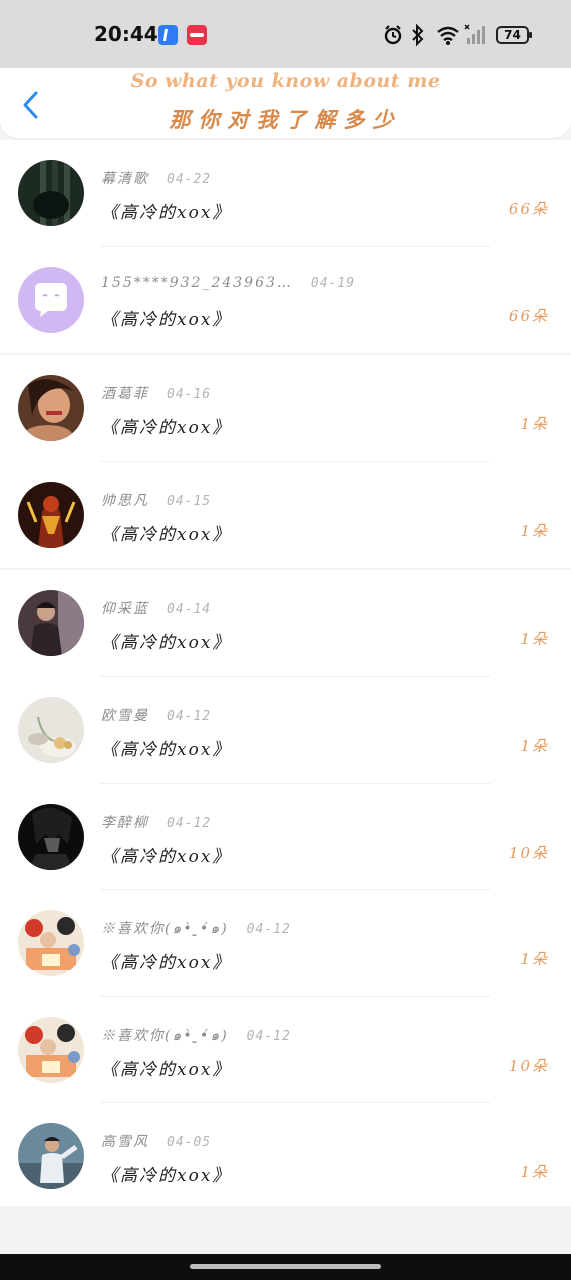  What do you see at coordinates (393, 35) in the screenshot?
I see `alarm-icon` at bounding box center [393, 35].